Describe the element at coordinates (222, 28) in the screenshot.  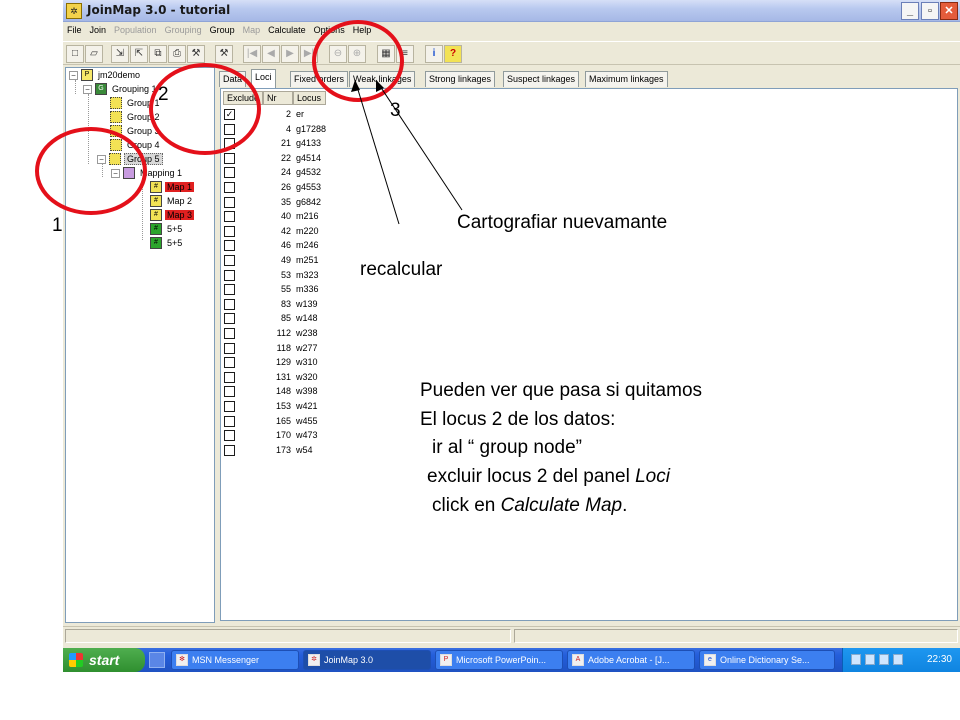
I see `menu-group: Group` at that location.